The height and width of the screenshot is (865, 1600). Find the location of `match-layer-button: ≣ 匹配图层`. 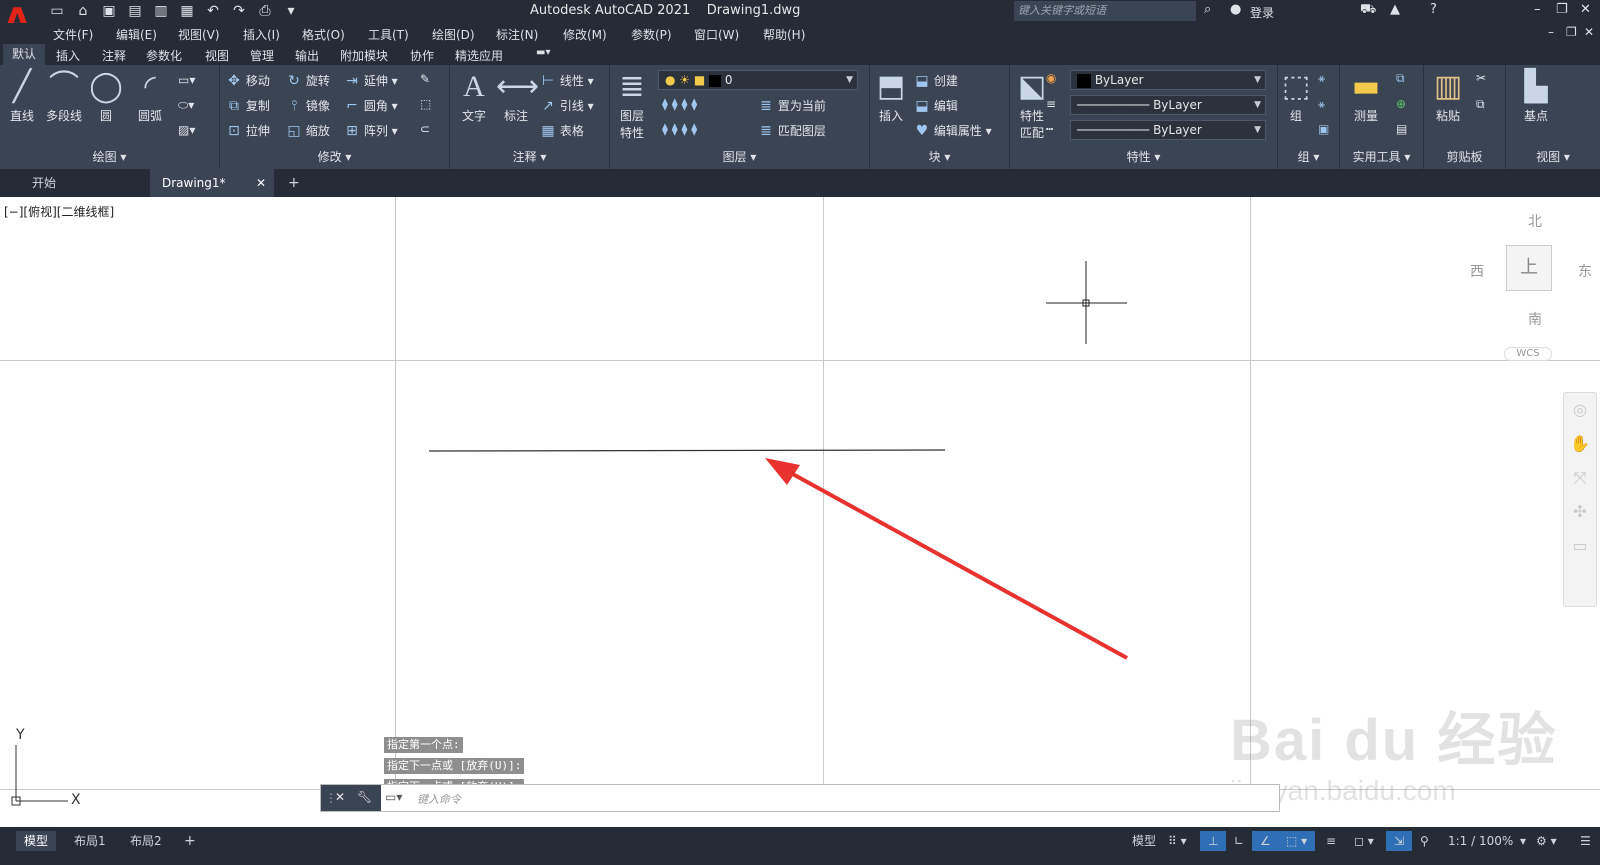

match-layer-button: ≣ 匹配图层 is located at coordinates (792, 130).